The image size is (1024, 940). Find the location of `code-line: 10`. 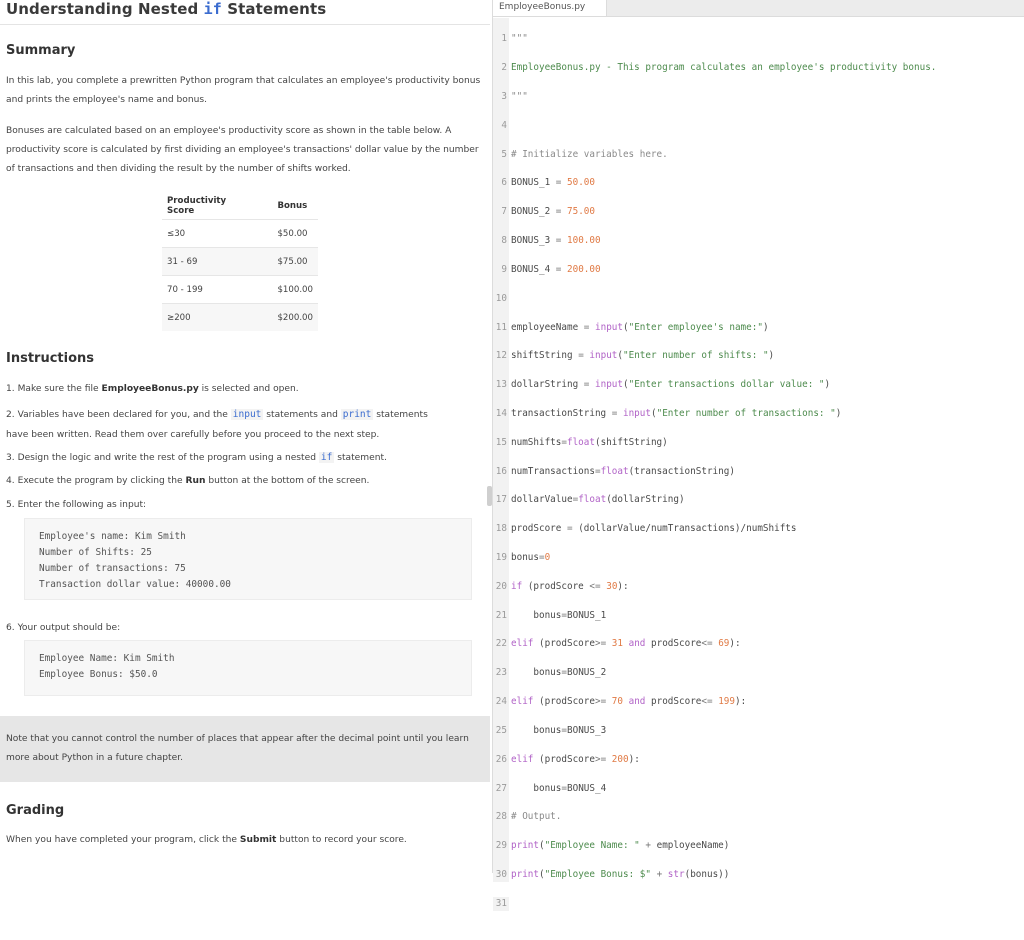

code-line: 10 is located at coordinates (758, 299).